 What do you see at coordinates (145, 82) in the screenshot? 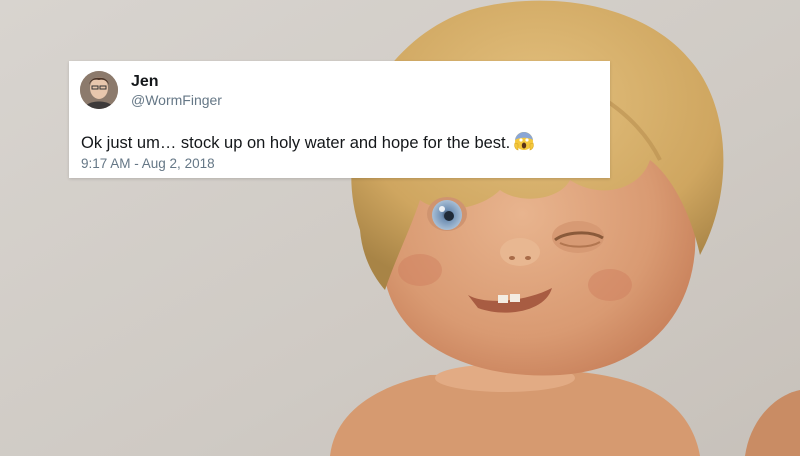
I see `author-name: Jen` at bounding box center [145, 82].